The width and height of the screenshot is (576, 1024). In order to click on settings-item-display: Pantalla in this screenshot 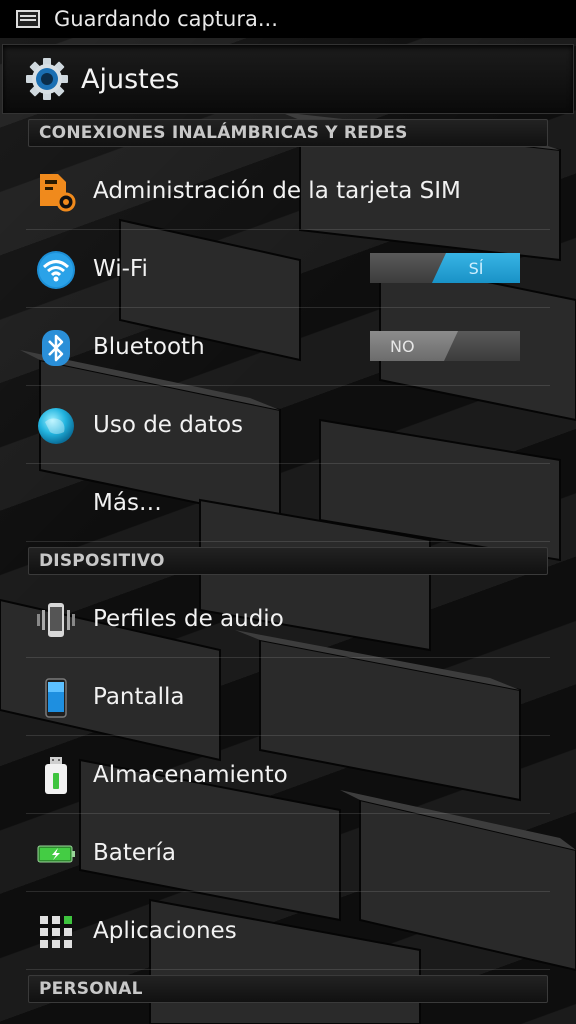, I will do `click(288, 697)`.